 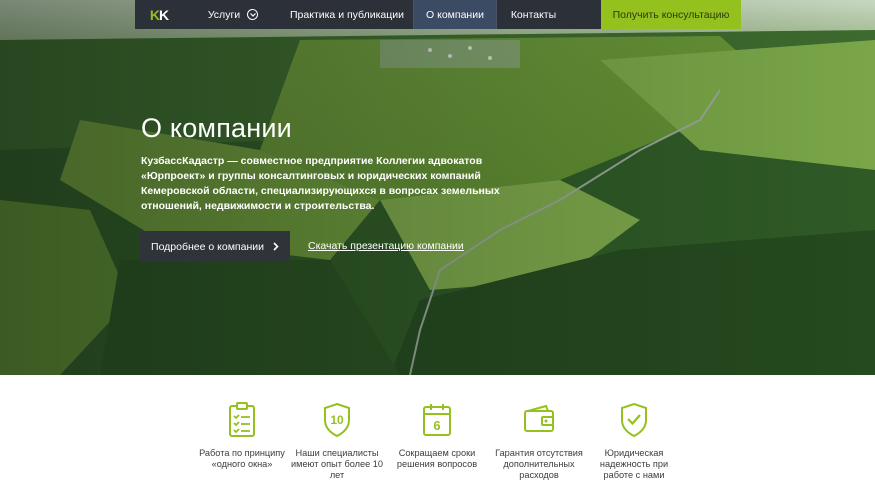 What do you see at coordinates (386, 246) in the screenshot?
I see `download-presentation-link: Скачать презентацию компании` at bounding box center [386, 246].